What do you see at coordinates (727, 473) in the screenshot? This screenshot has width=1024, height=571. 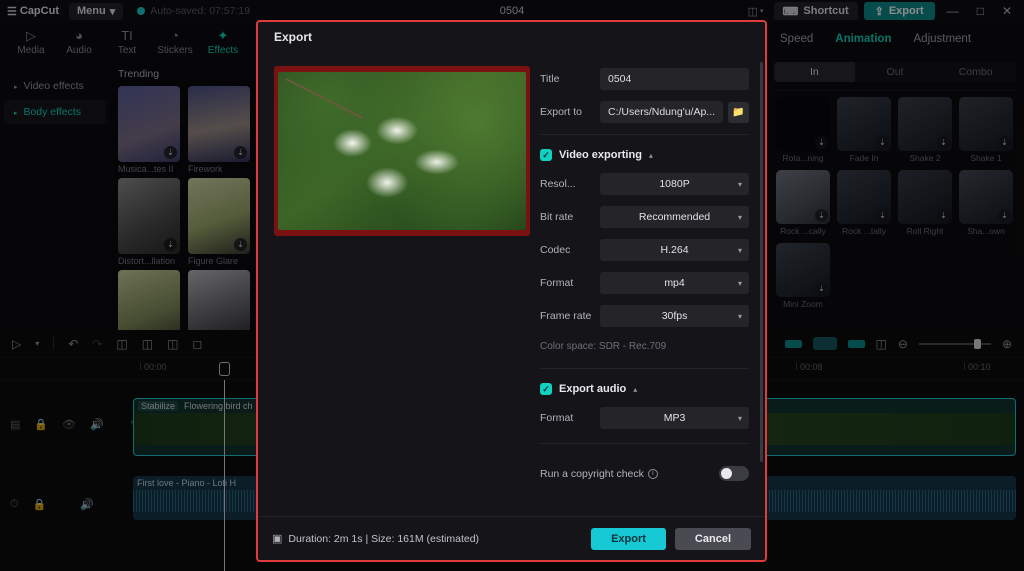 I see `toggle-knob` at bounding box center [727, 473].